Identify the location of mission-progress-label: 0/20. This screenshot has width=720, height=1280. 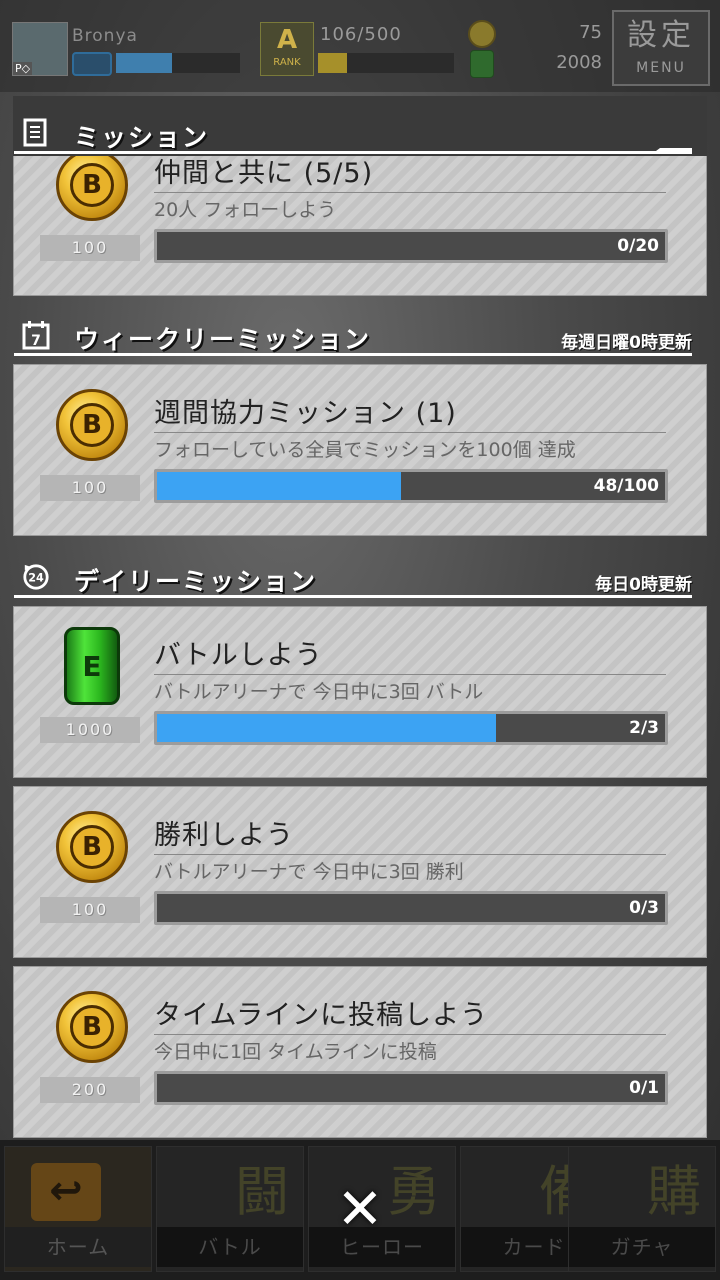
(638, 246).